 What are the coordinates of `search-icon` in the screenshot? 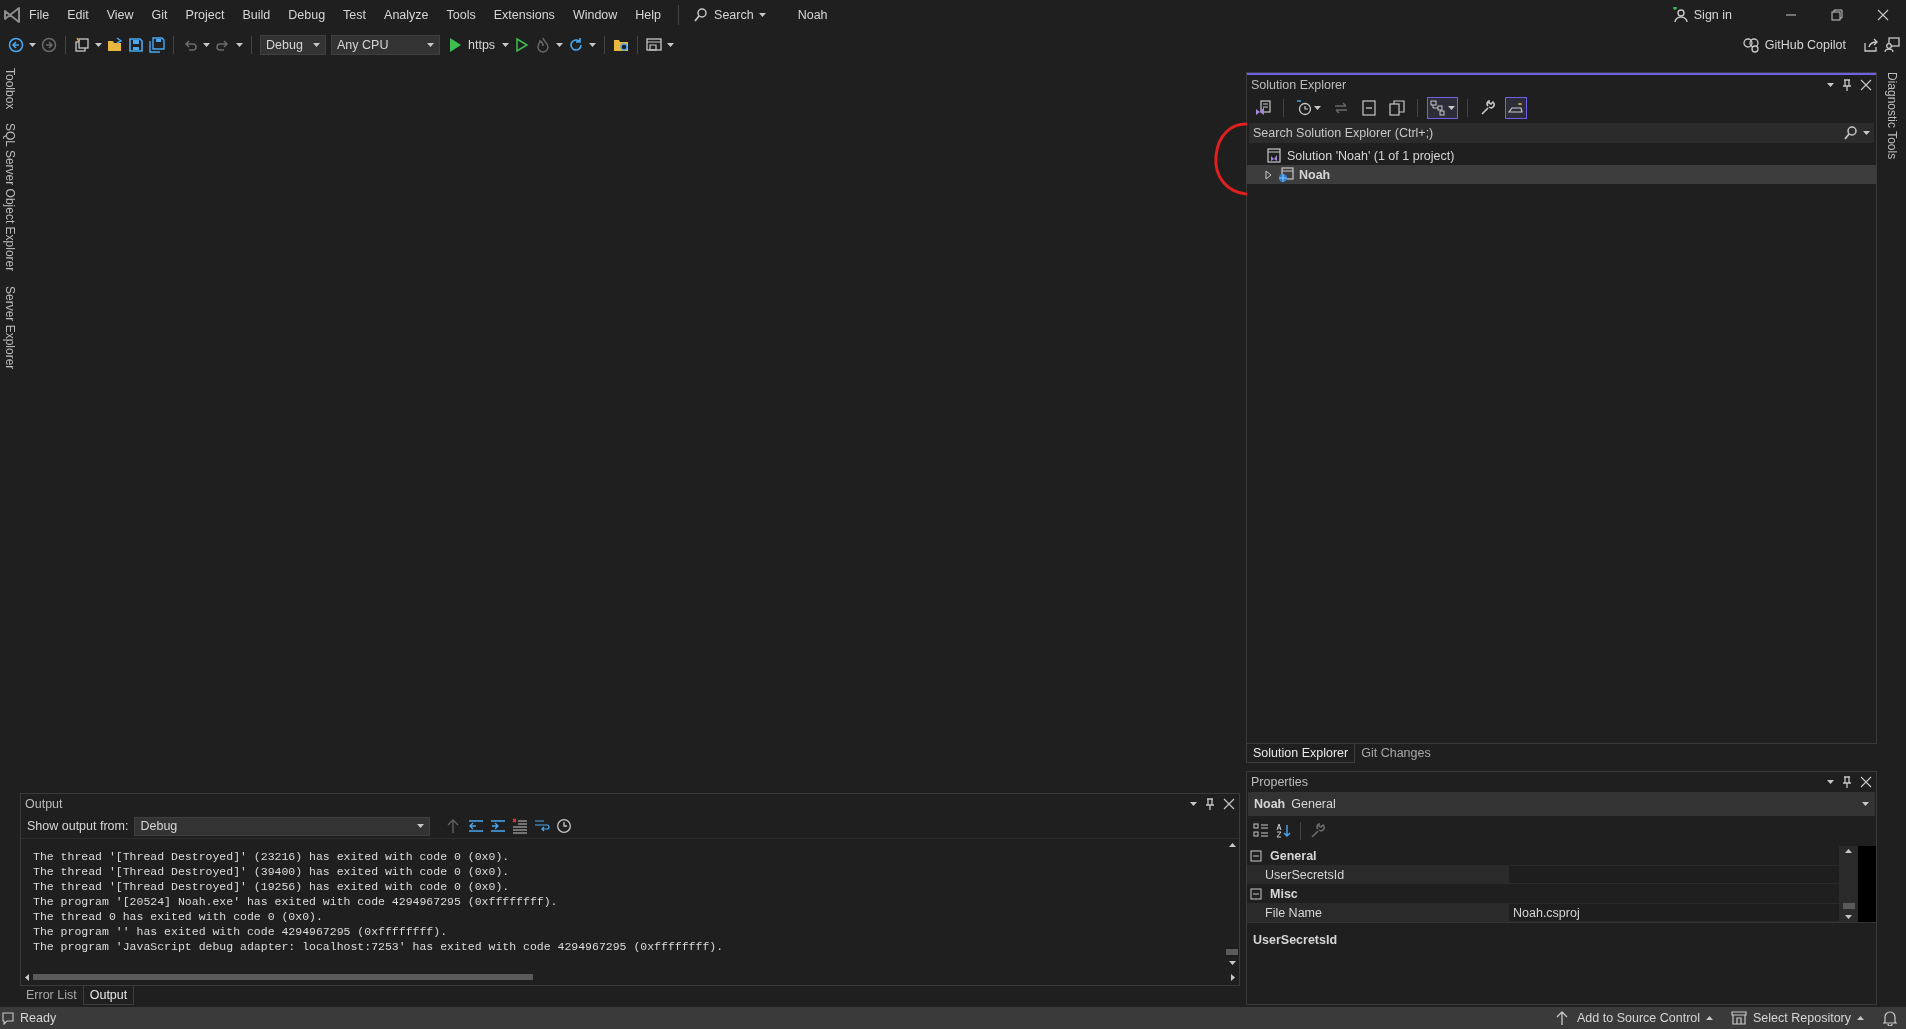 It's located at (1851, 133).